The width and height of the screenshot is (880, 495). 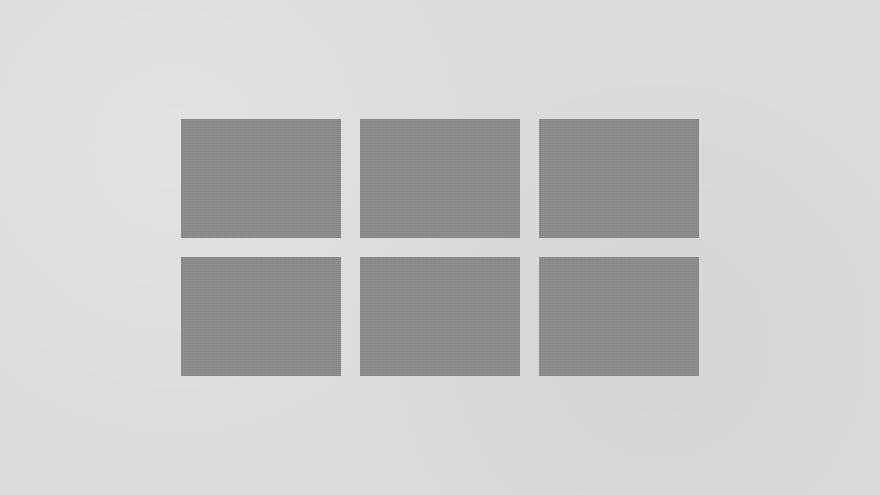 What do you see at coordinates (440, 178) in the screenshot?
I see `tile-row1-col2` at bounding box center [440, 178].